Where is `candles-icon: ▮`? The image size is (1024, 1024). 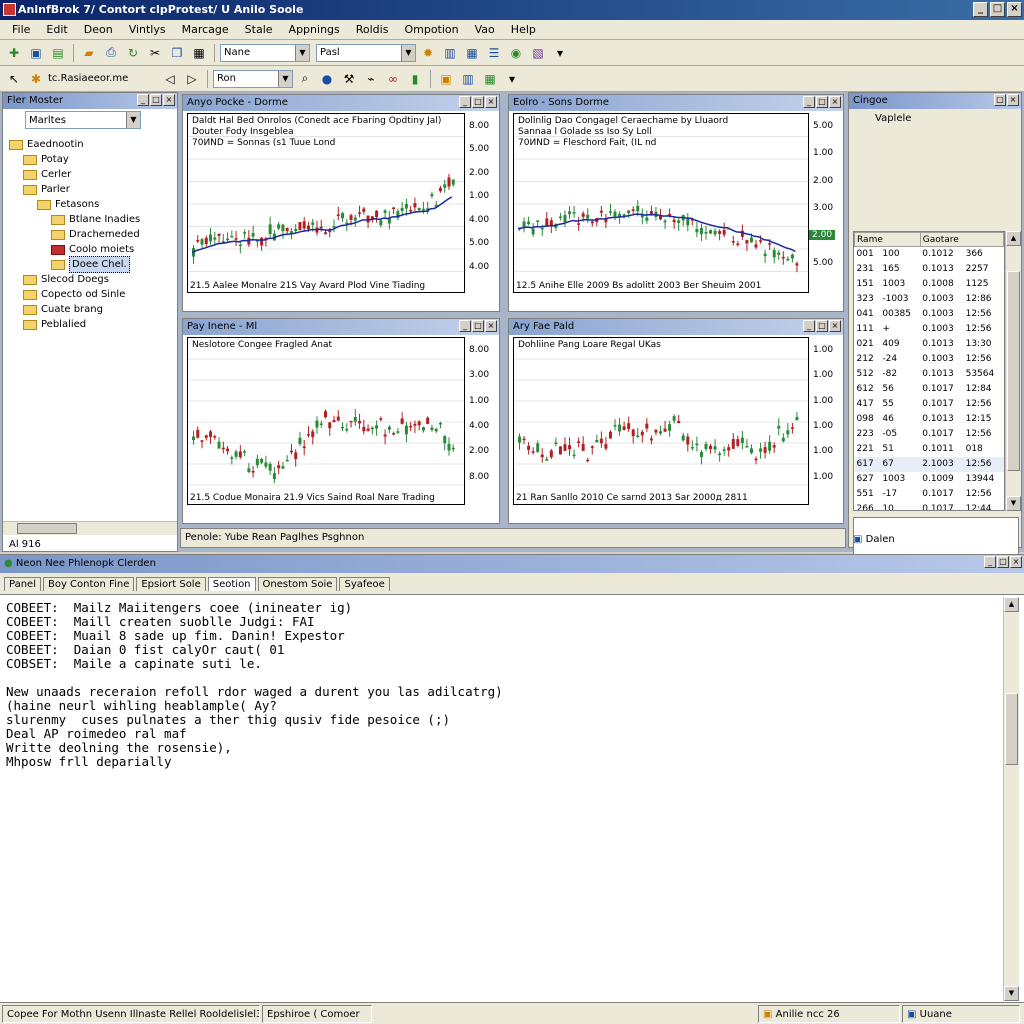 candles-icon: ▮ is located at coordinates (415, 79).